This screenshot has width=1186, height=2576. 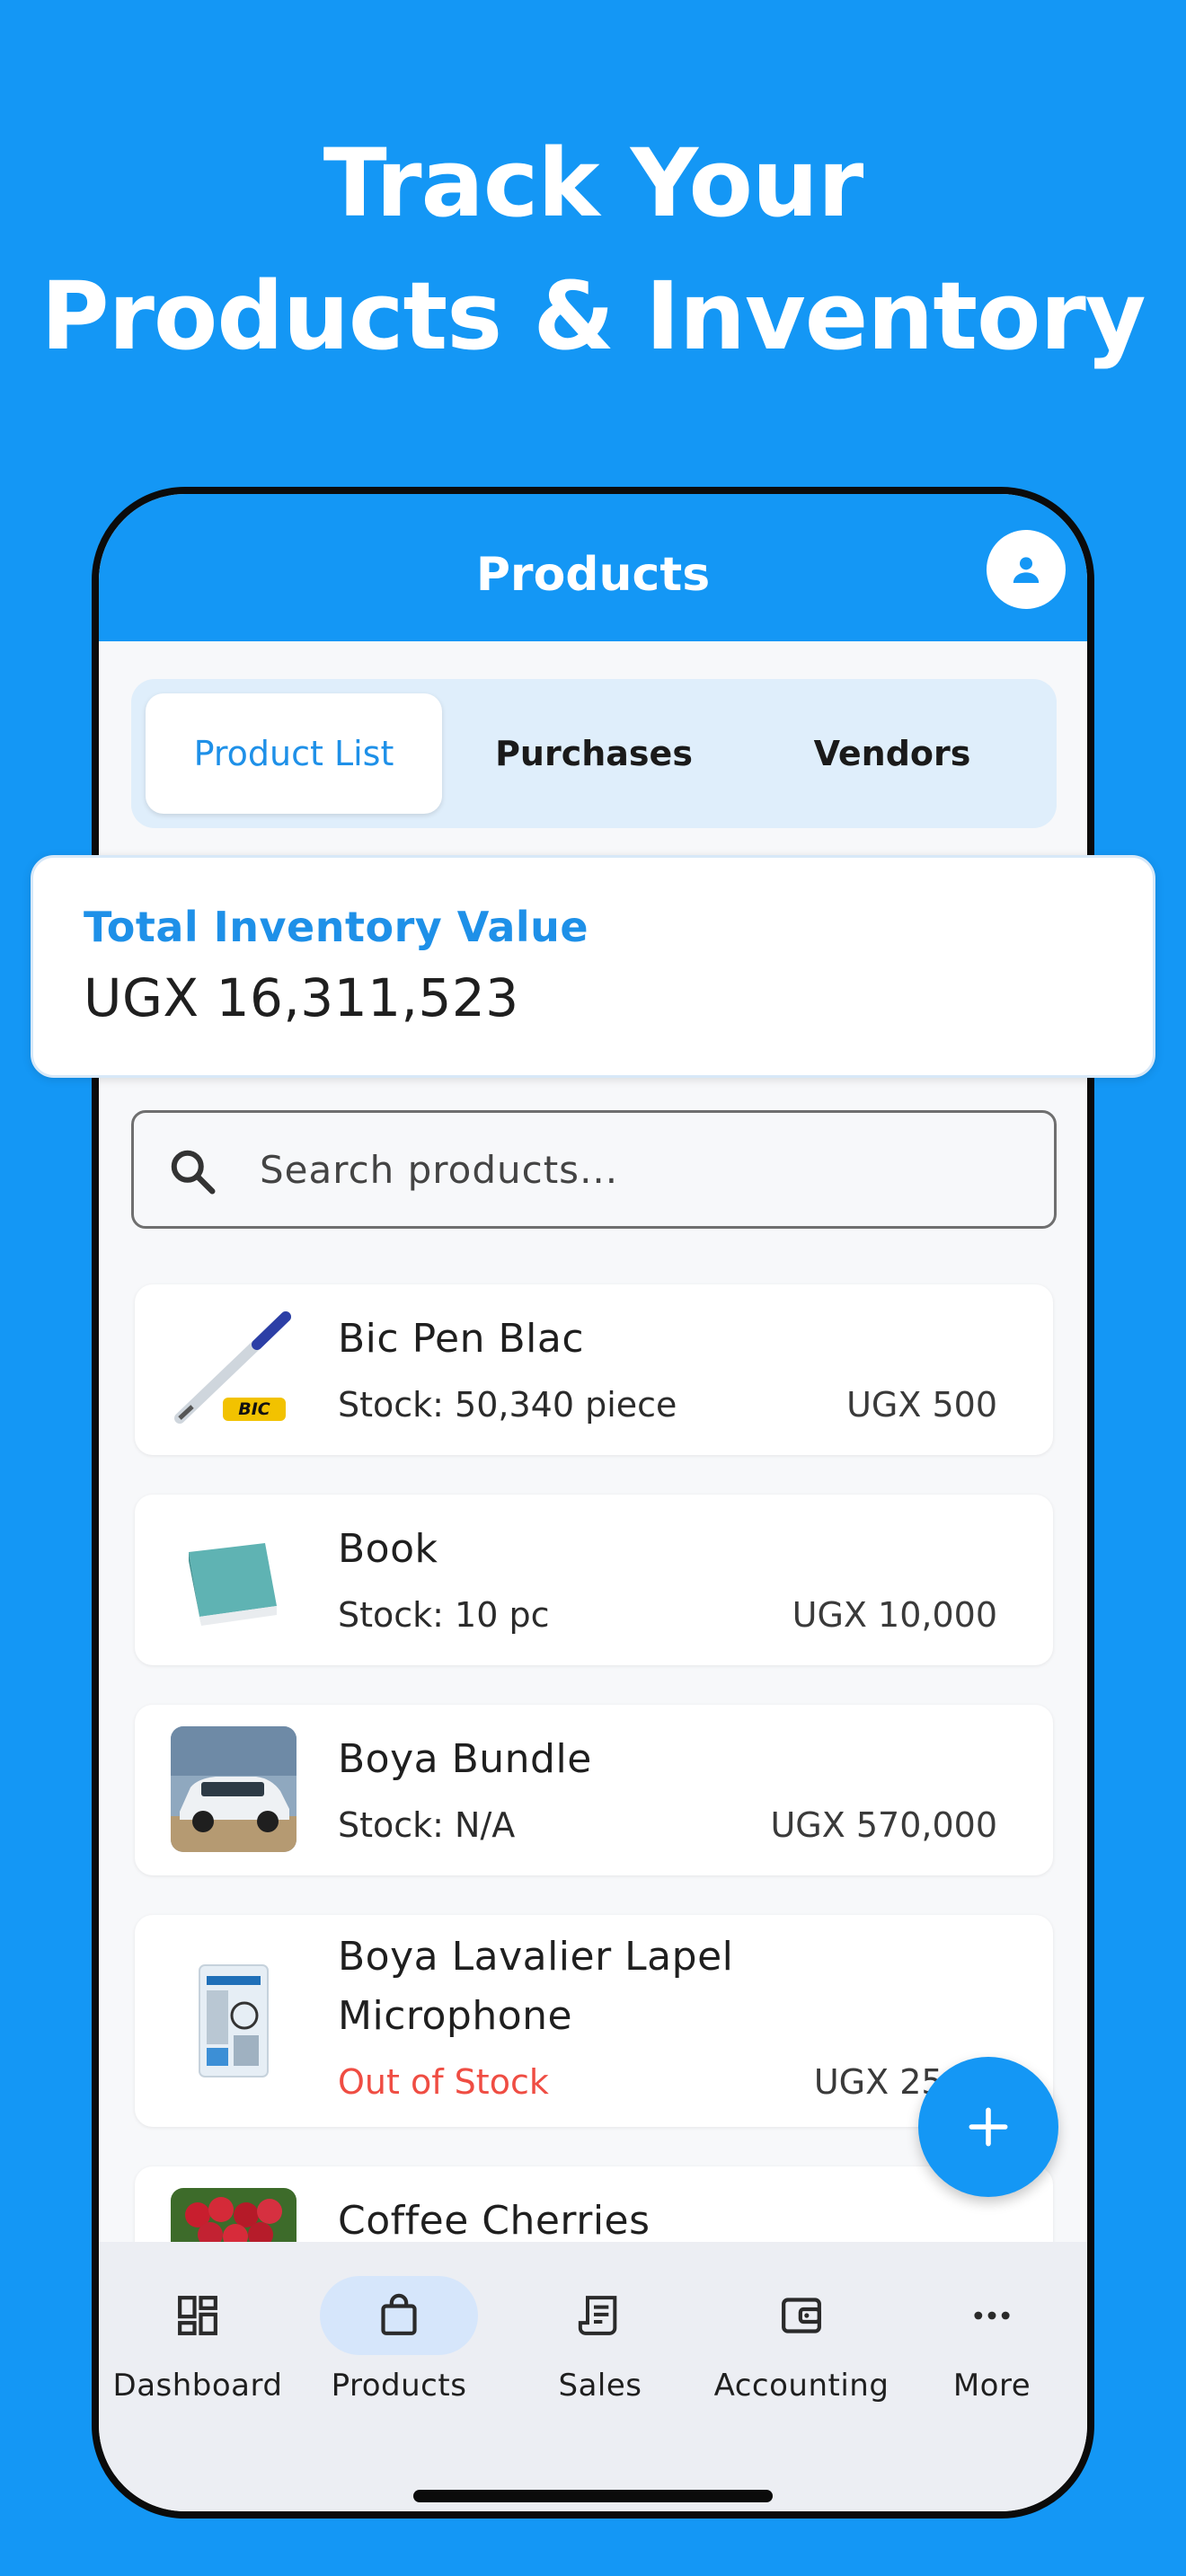 What do you see at coordinates (465, 1759) in the screenshot?
I see `product-name: Boya Bundle` at bounding box center [465, 1759].